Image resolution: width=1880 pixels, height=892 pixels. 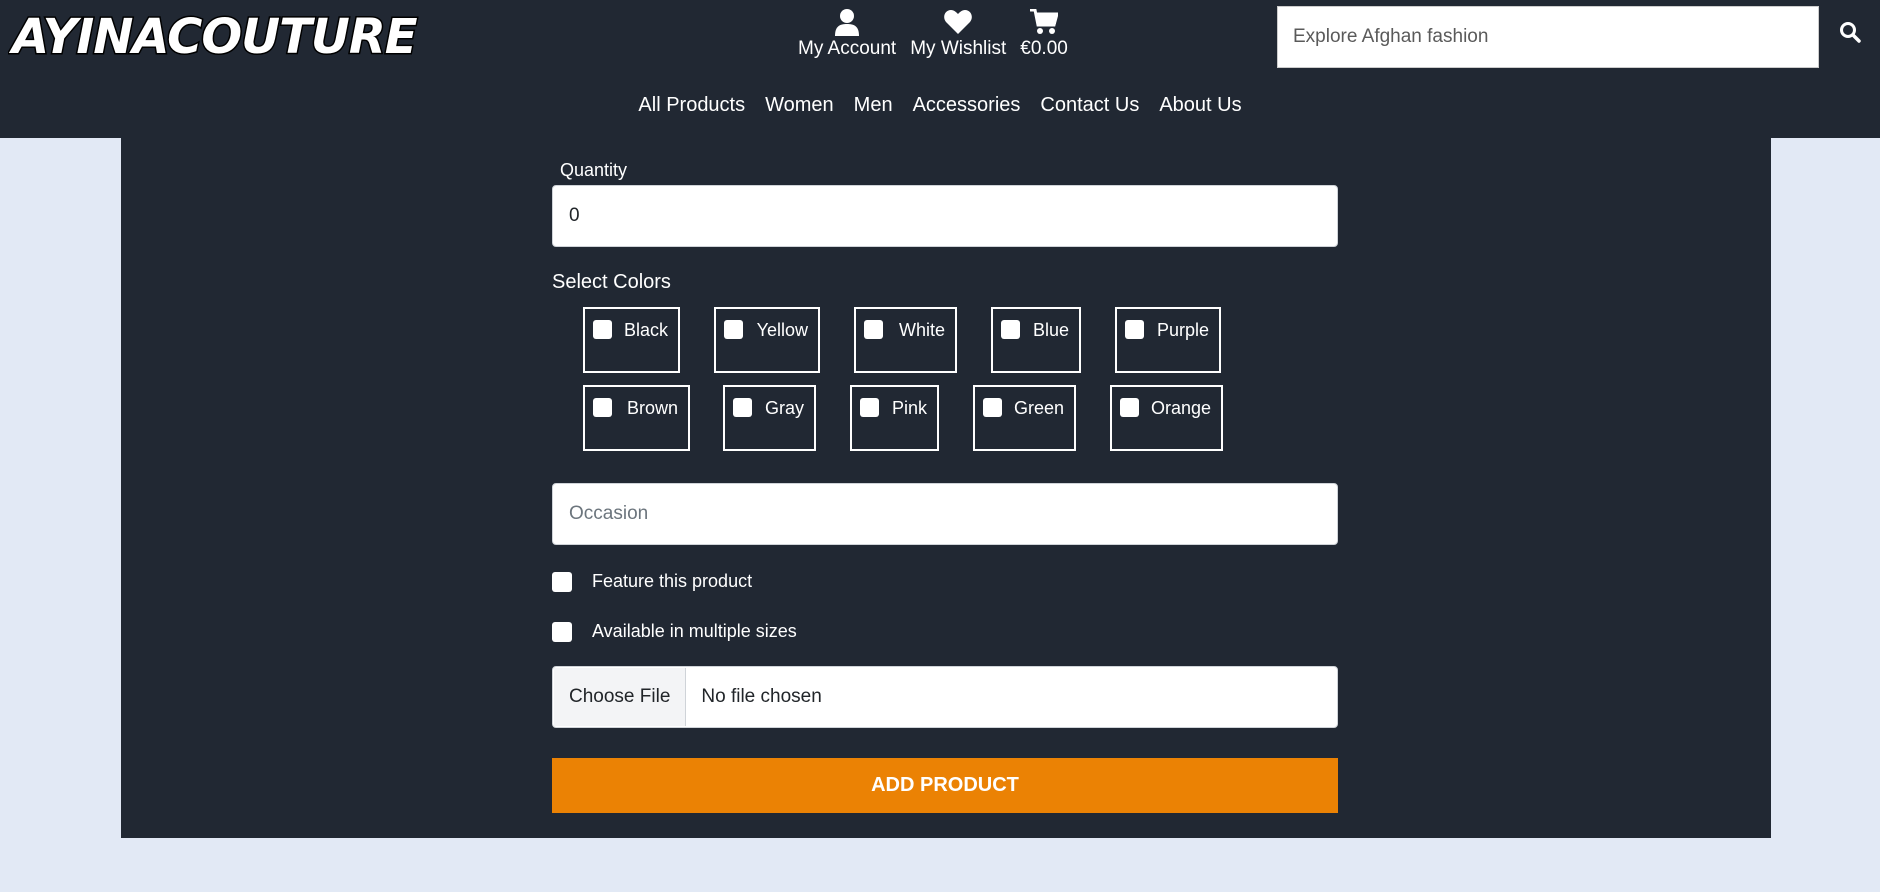 I want to click on color-label: White, so click(x=921, y=330).